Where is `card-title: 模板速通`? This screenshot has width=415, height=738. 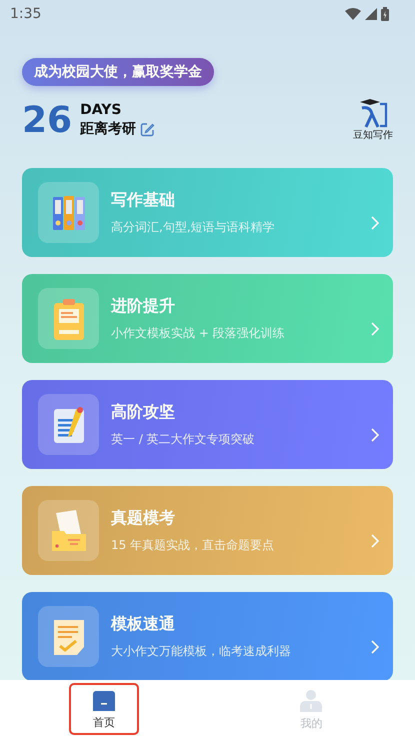 card-title: 模板速通 is located at coordinates (143, 624).